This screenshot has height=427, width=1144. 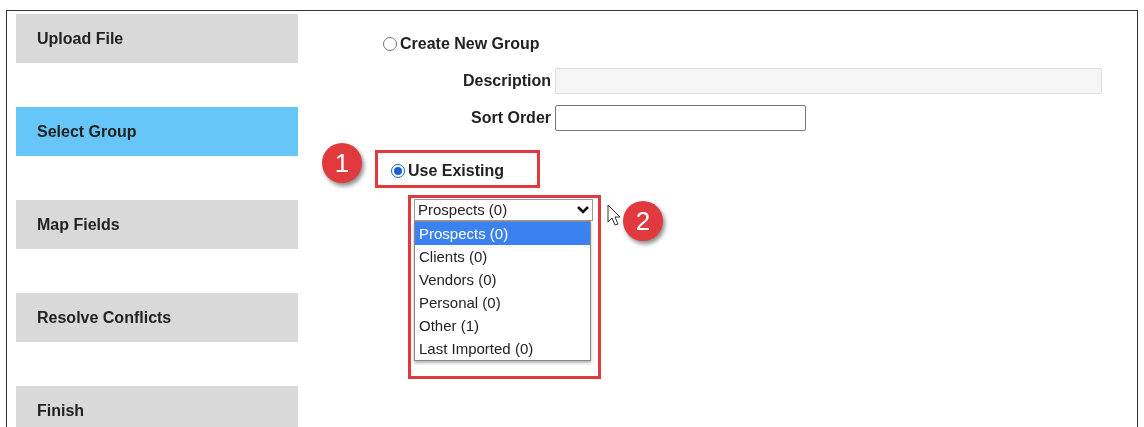 I want to click on wizard-step: Resolve Conflicts, so click(x=157, y=317).